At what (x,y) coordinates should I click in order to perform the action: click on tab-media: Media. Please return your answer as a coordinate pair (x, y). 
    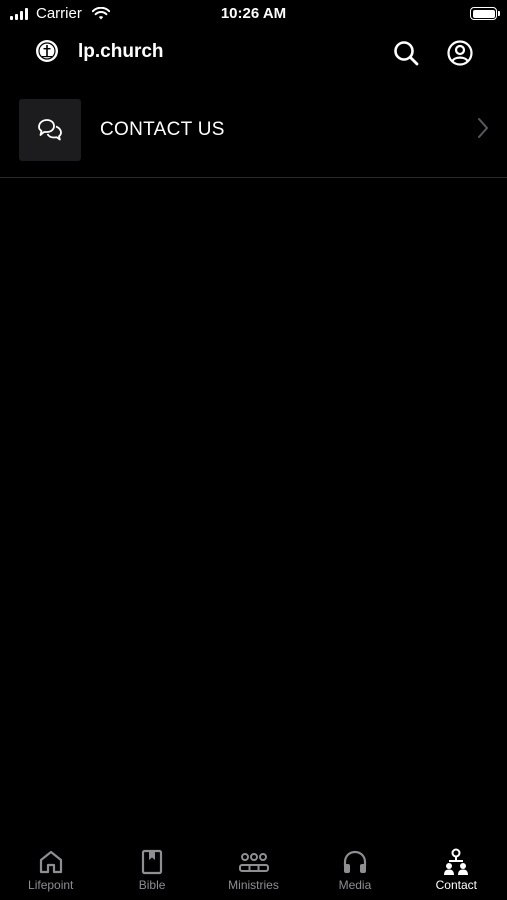
    Looking at the image, I should click on (354, 870).